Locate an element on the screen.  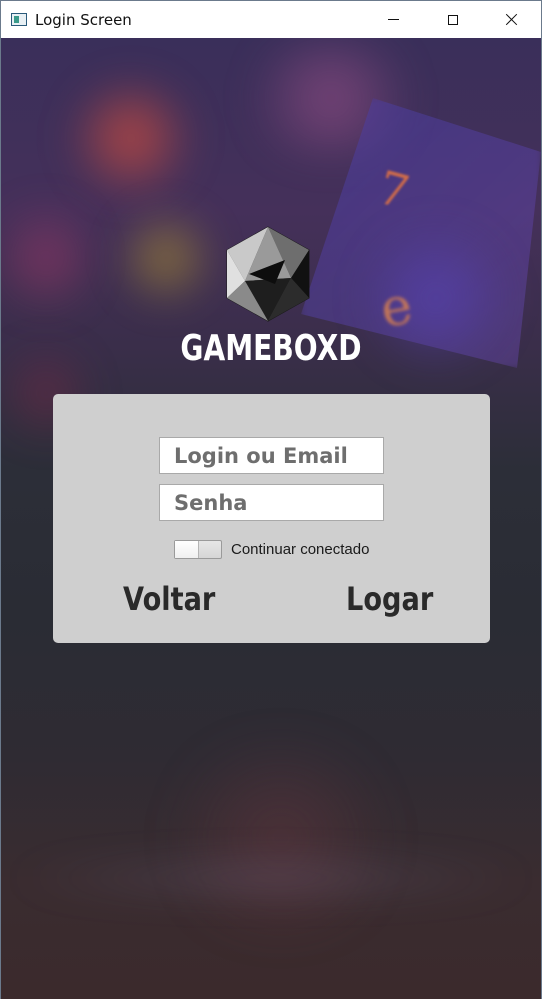
d20-dice-icon is located at coordinates (268, 274).